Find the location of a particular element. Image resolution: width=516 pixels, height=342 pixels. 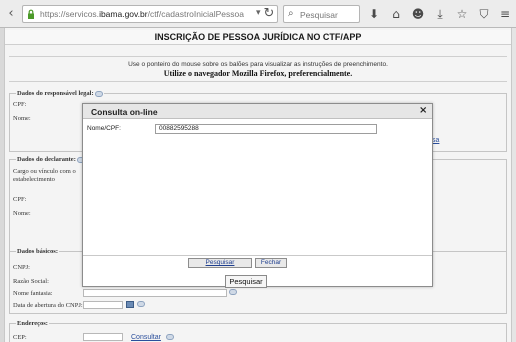

downloads-arrow-icon: ⤓ is located at coordinates (440, 14).